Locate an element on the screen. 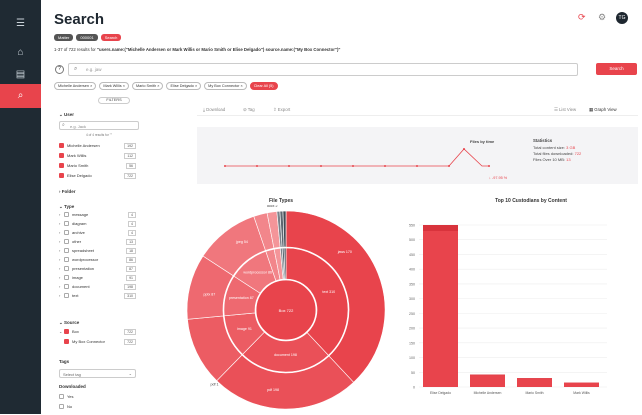 Image resolution: width=642 pixels, height=415 pixels. user-section-header: ⌄ User is located at coordinates (66, 115).